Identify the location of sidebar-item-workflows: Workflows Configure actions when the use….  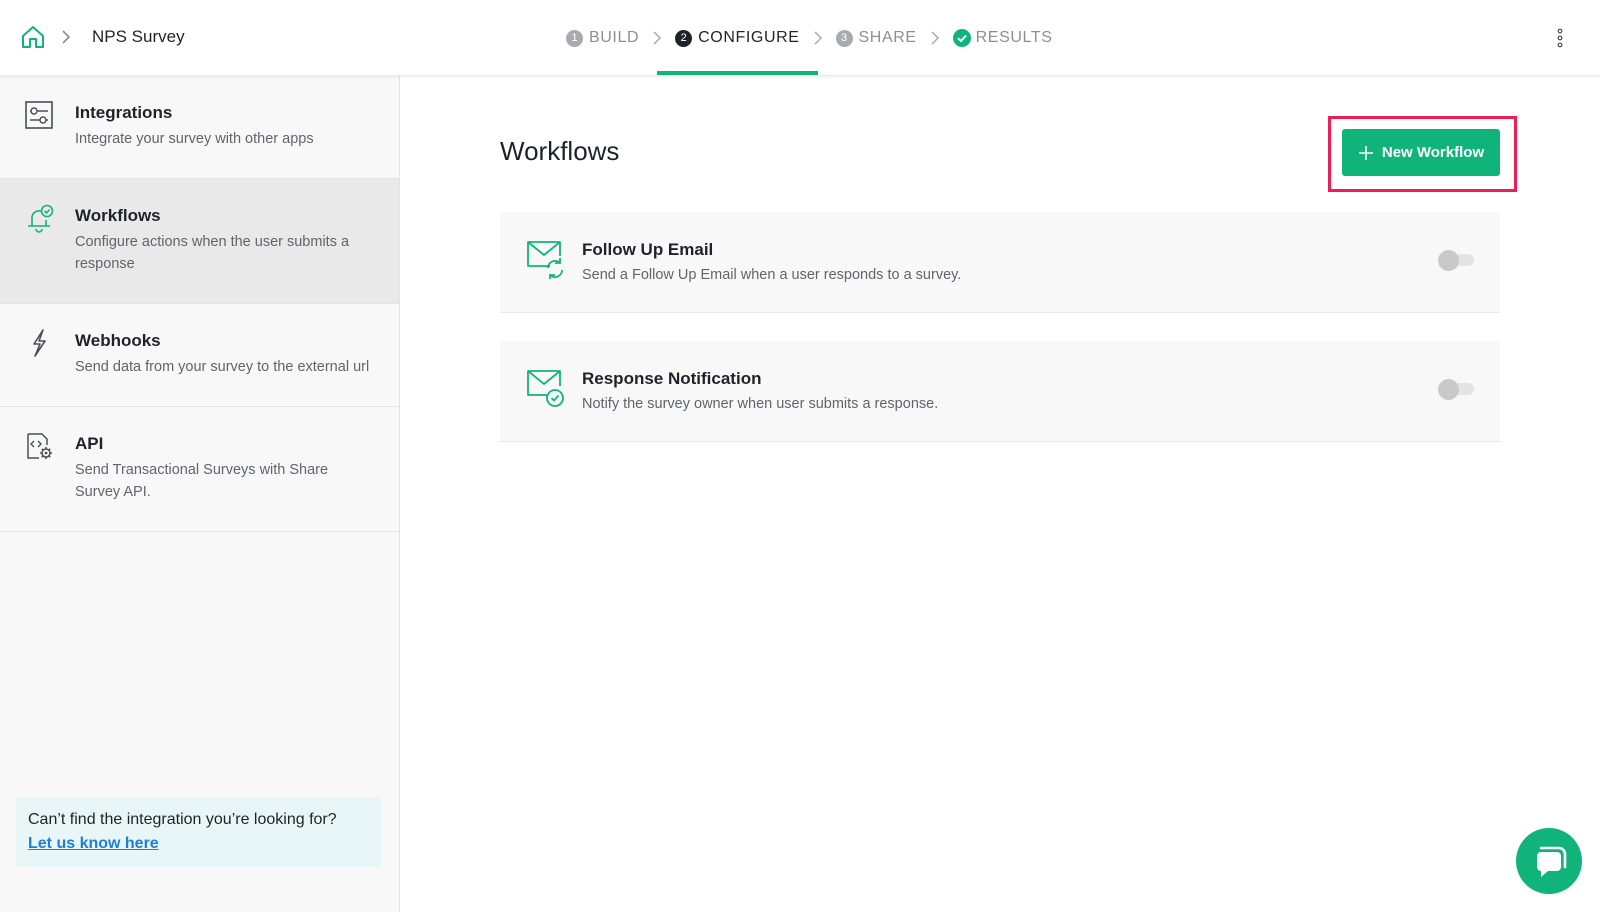
(199, 241).